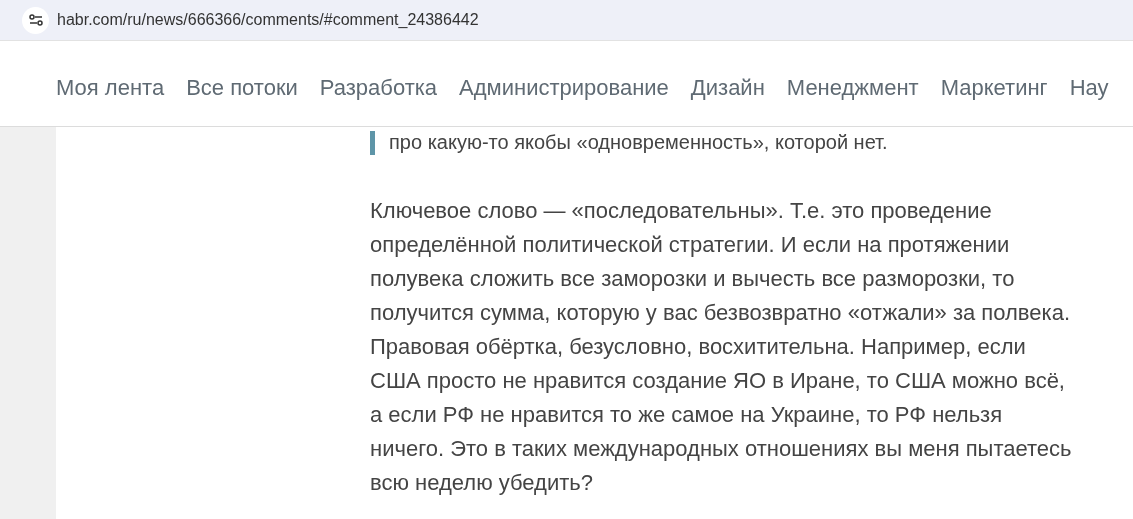  Describe the element at coordinates (727, 87) in the screenshot. I see `nav-link: Дизайн` at that location.